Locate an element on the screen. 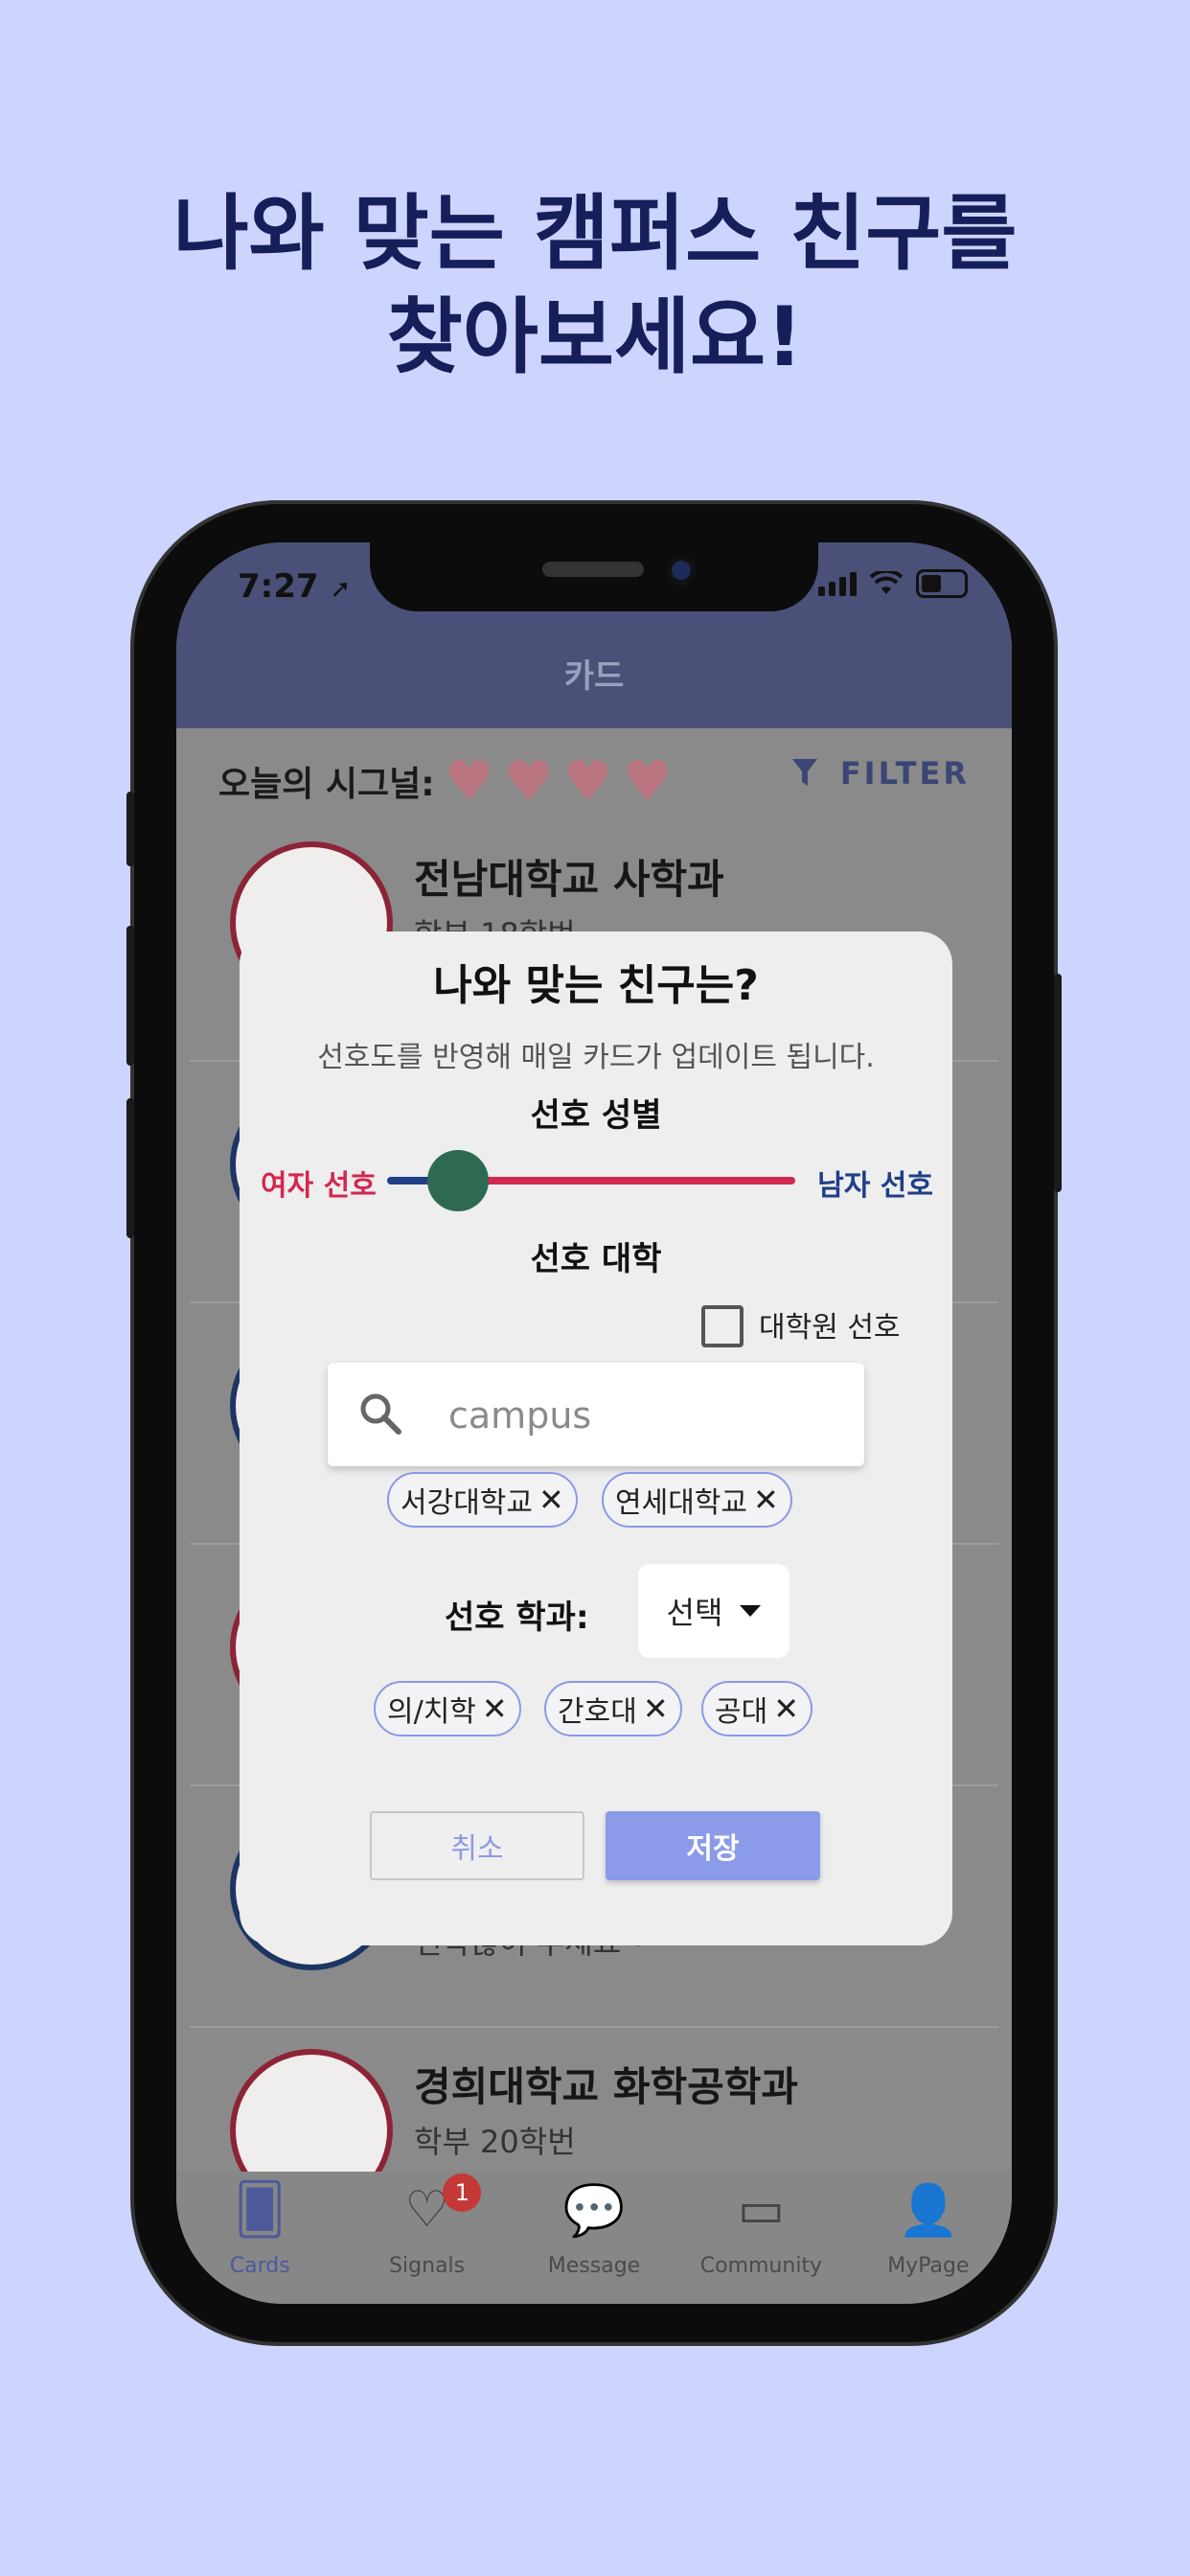 This screenshot has width=1190, height=2576. gender-slider-thumb is located at coordinates (458, 1180).